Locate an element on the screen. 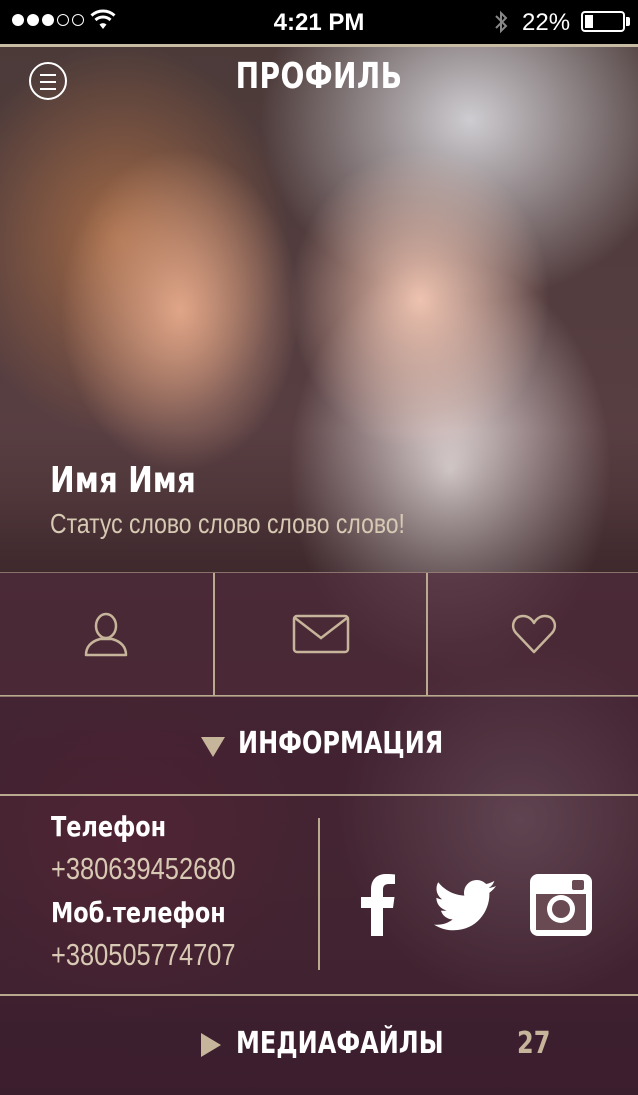 The width and height of the screenshot is (638, 1095). heart-icon is located at coordinates (534, 634).